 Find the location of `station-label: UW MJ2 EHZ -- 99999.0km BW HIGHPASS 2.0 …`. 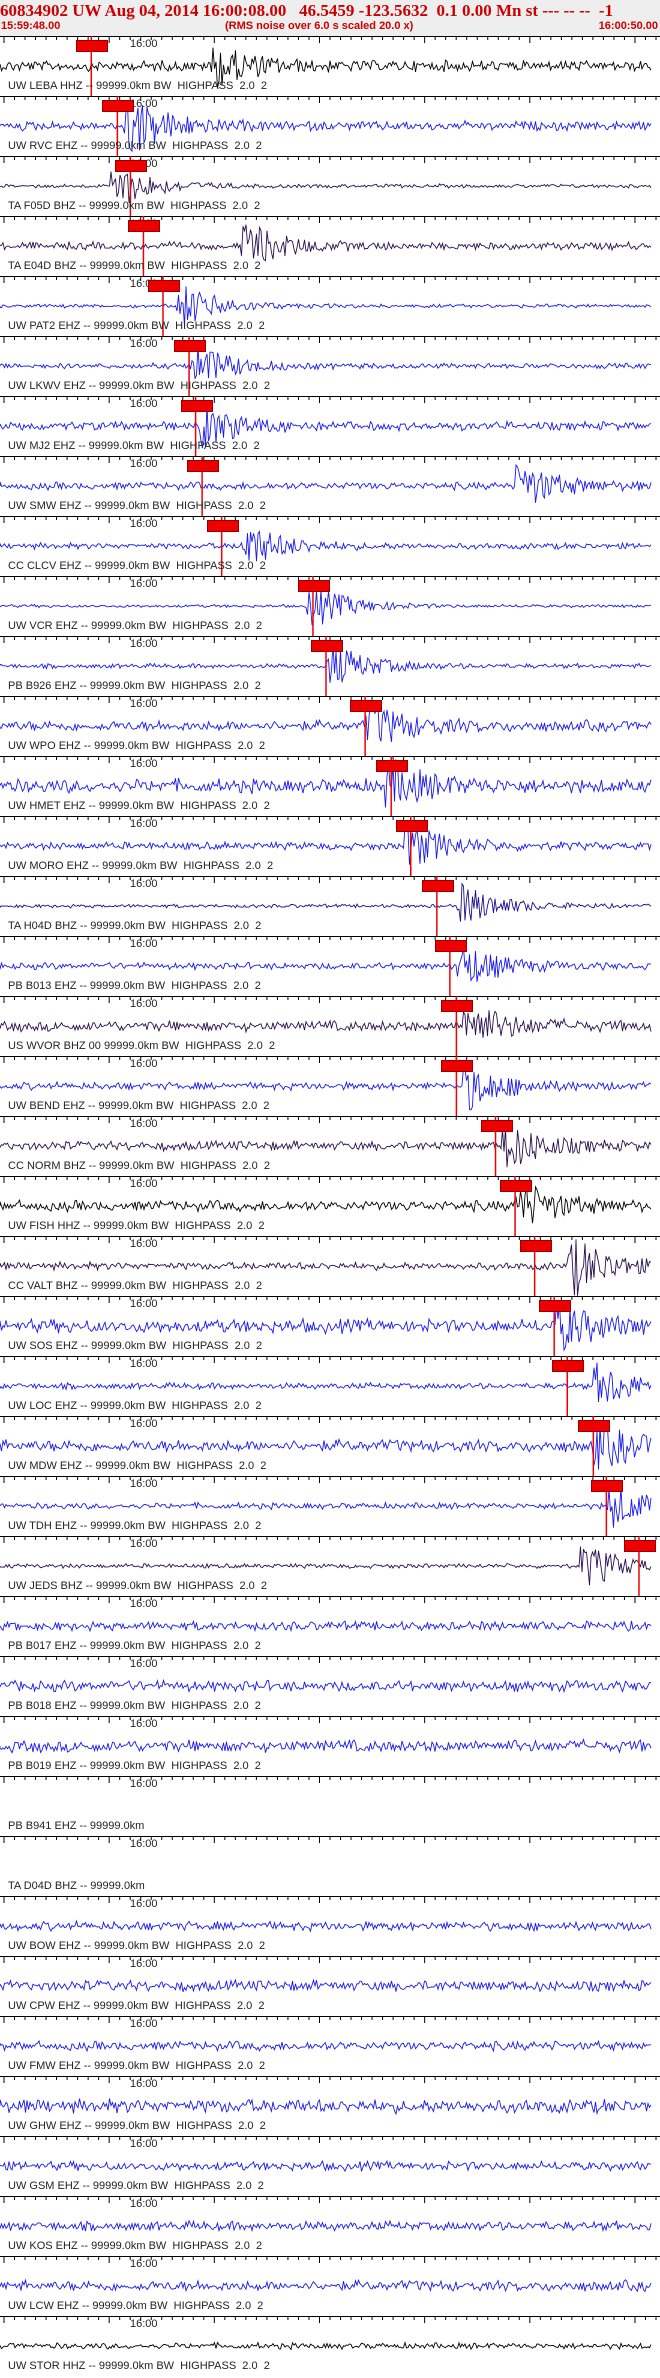

station-label: UW MJ2 EHZ -- 99999.0km BW HIGHPASS 2.0 … is located at coordinates (134, 446).